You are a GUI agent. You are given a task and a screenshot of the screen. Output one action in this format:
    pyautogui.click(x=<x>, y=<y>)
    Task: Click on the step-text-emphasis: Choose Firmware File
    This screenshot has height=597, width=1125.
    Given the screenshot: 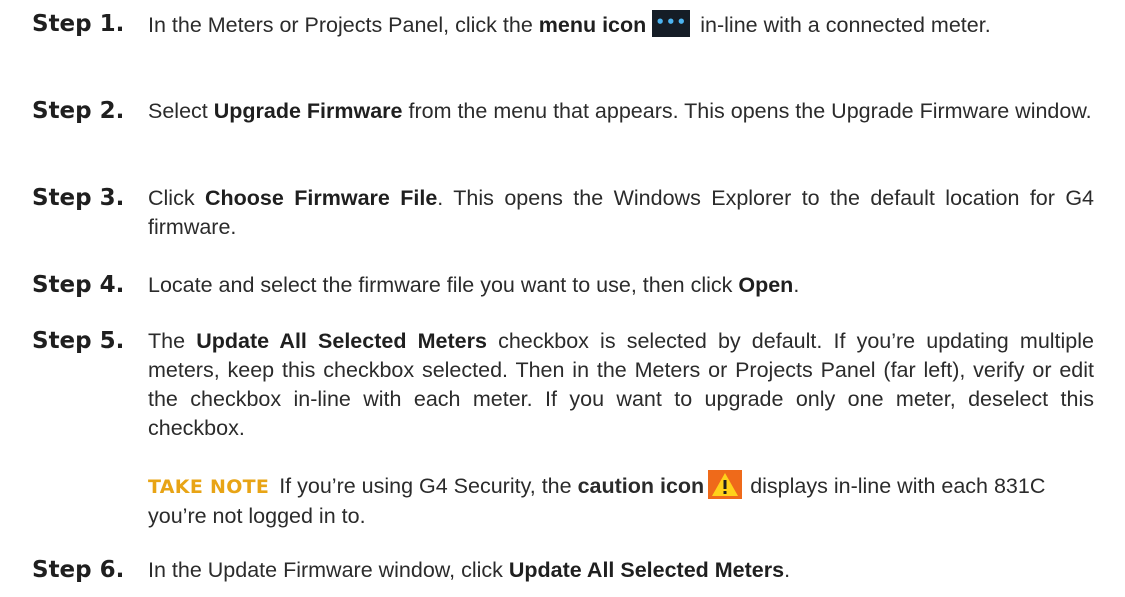 What is the action you would take?
    pyautogui.click(x=321, y=198)
    